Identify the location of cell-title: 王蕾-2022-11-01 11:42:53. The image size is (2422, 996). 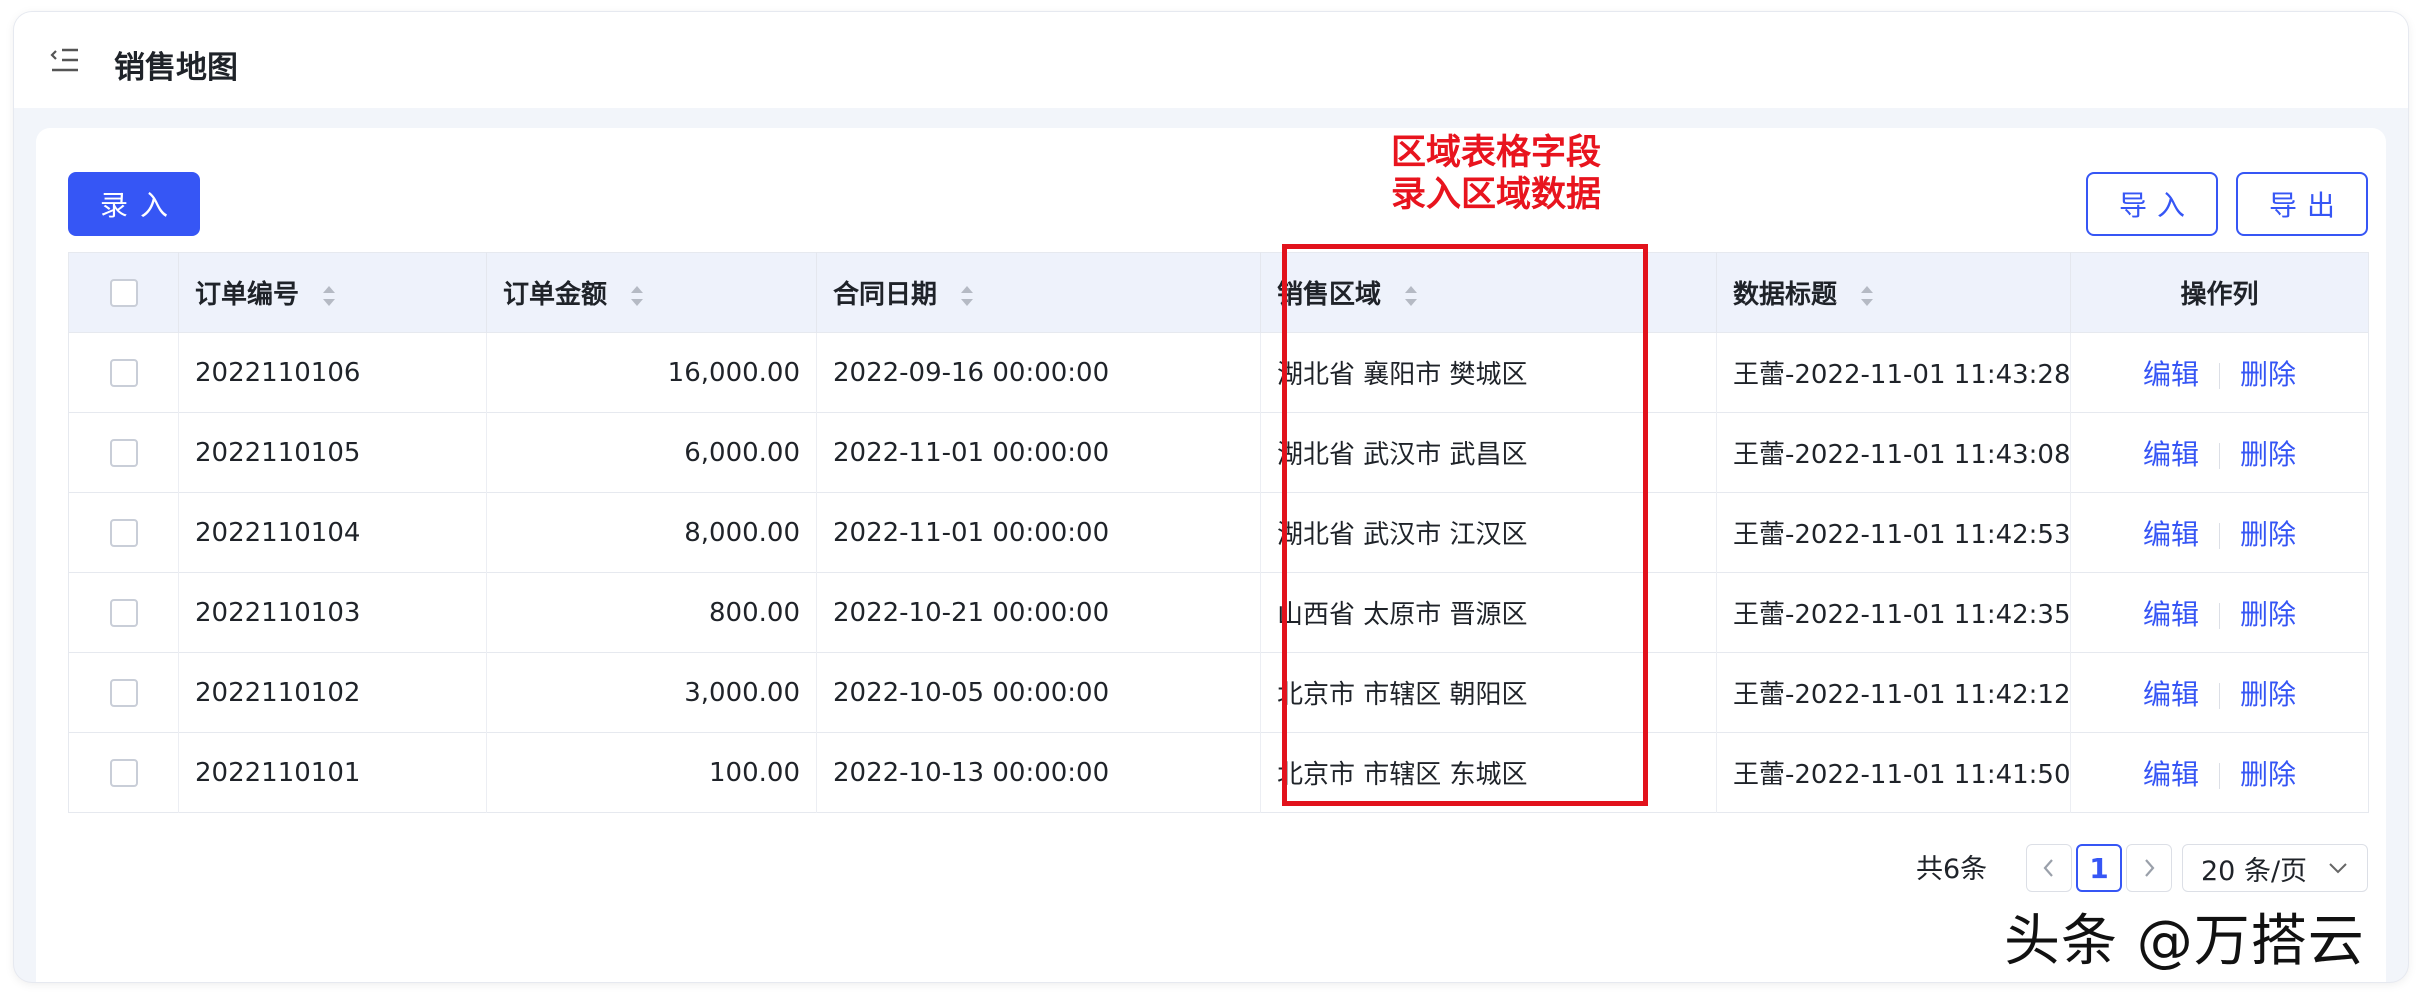
(1893, 532).